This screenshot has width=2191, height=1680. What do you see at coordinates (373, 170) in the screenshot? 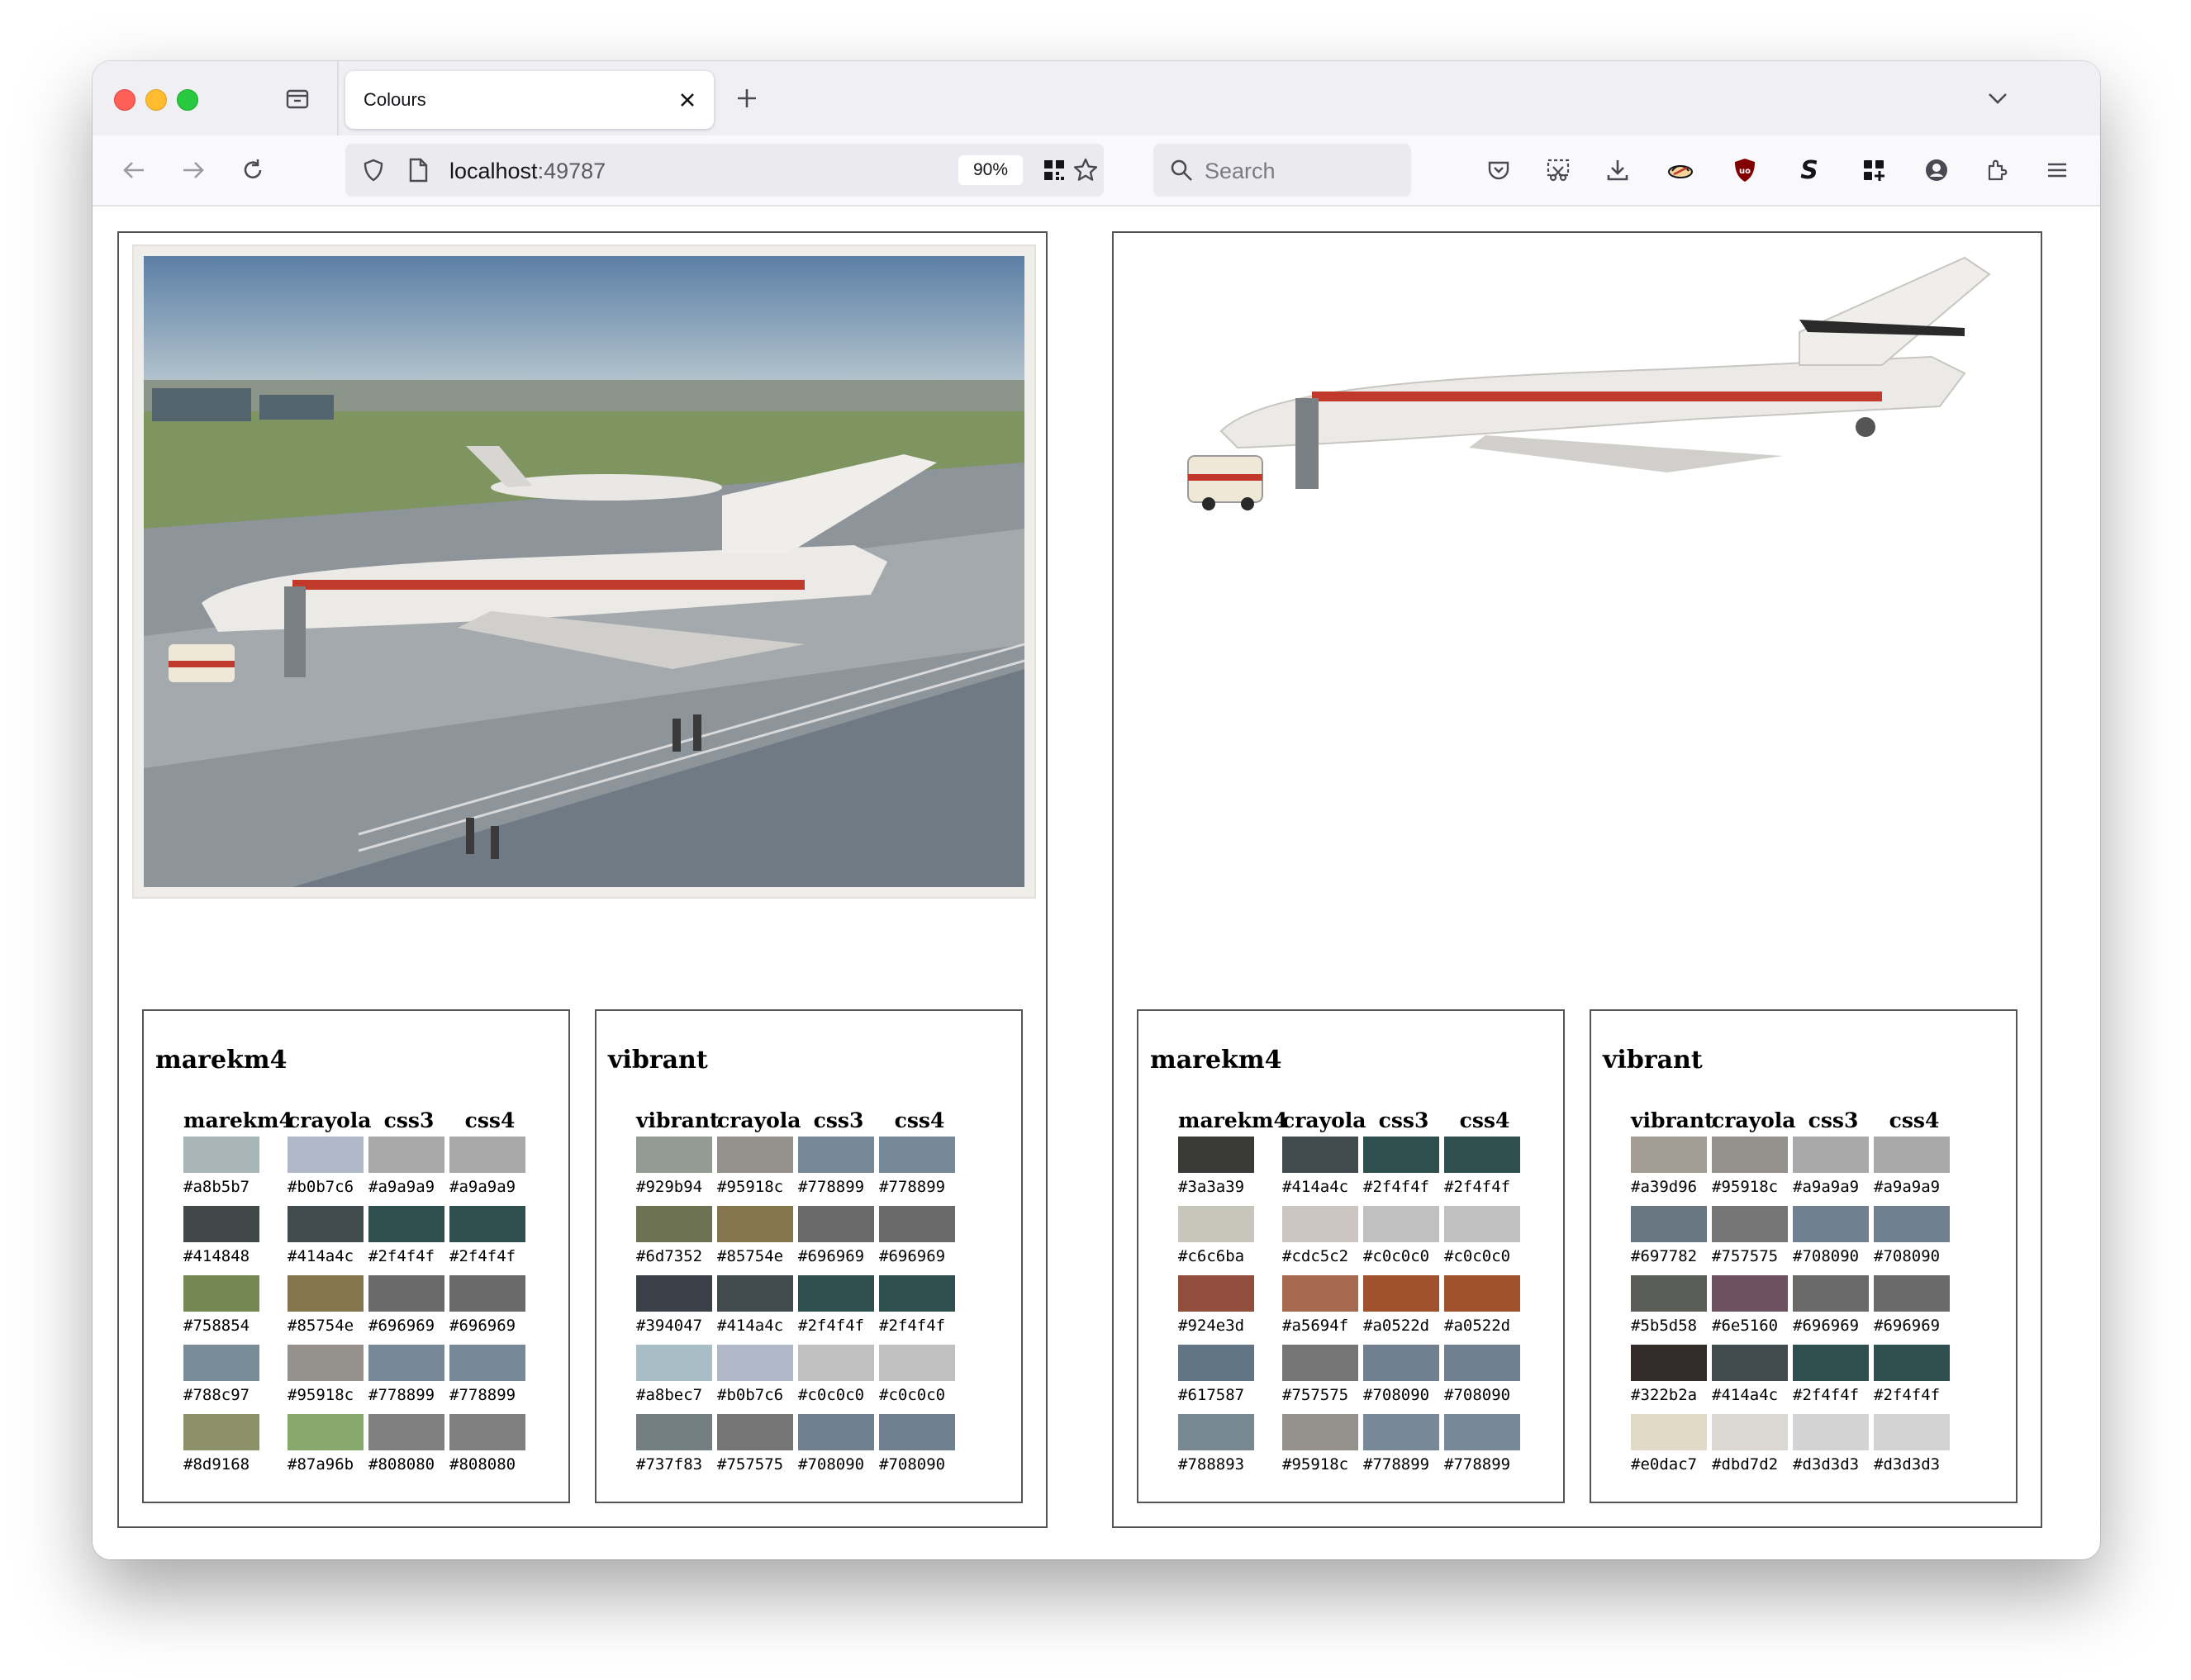
I see `shield-icon` at bounding box center [373, 170].